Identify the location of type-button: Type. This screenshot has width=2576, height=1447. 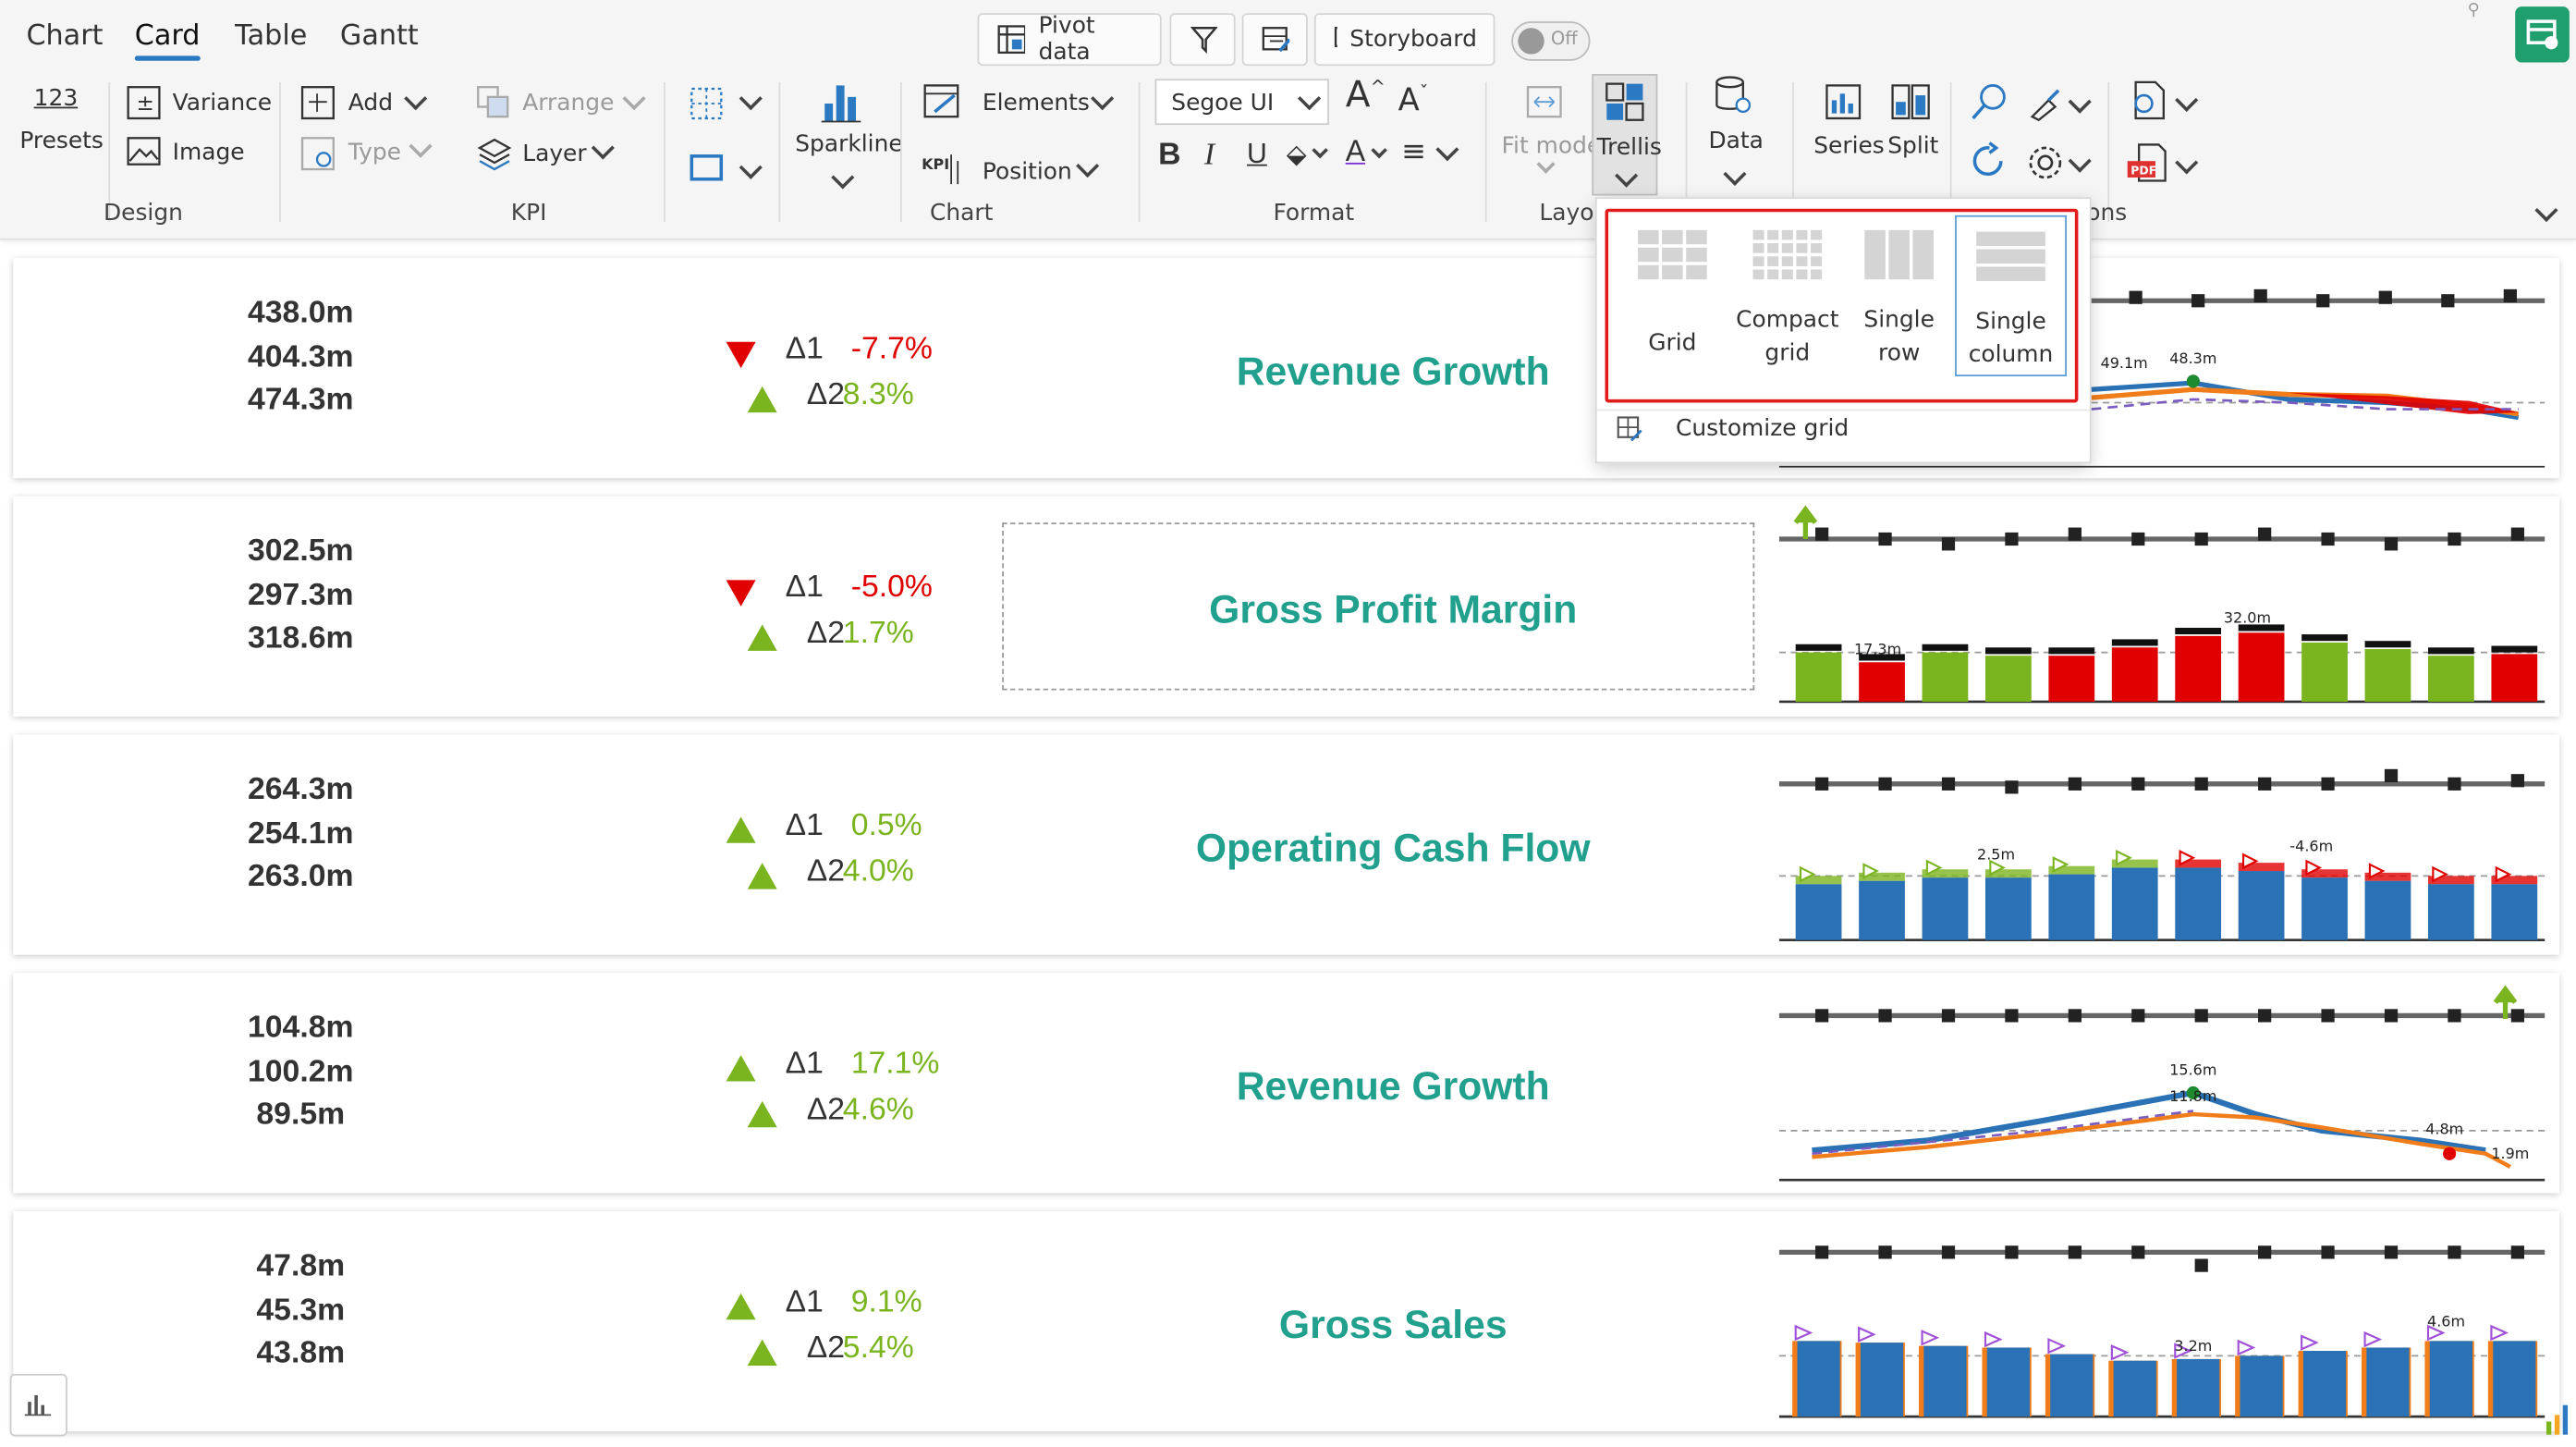
(374, 153).